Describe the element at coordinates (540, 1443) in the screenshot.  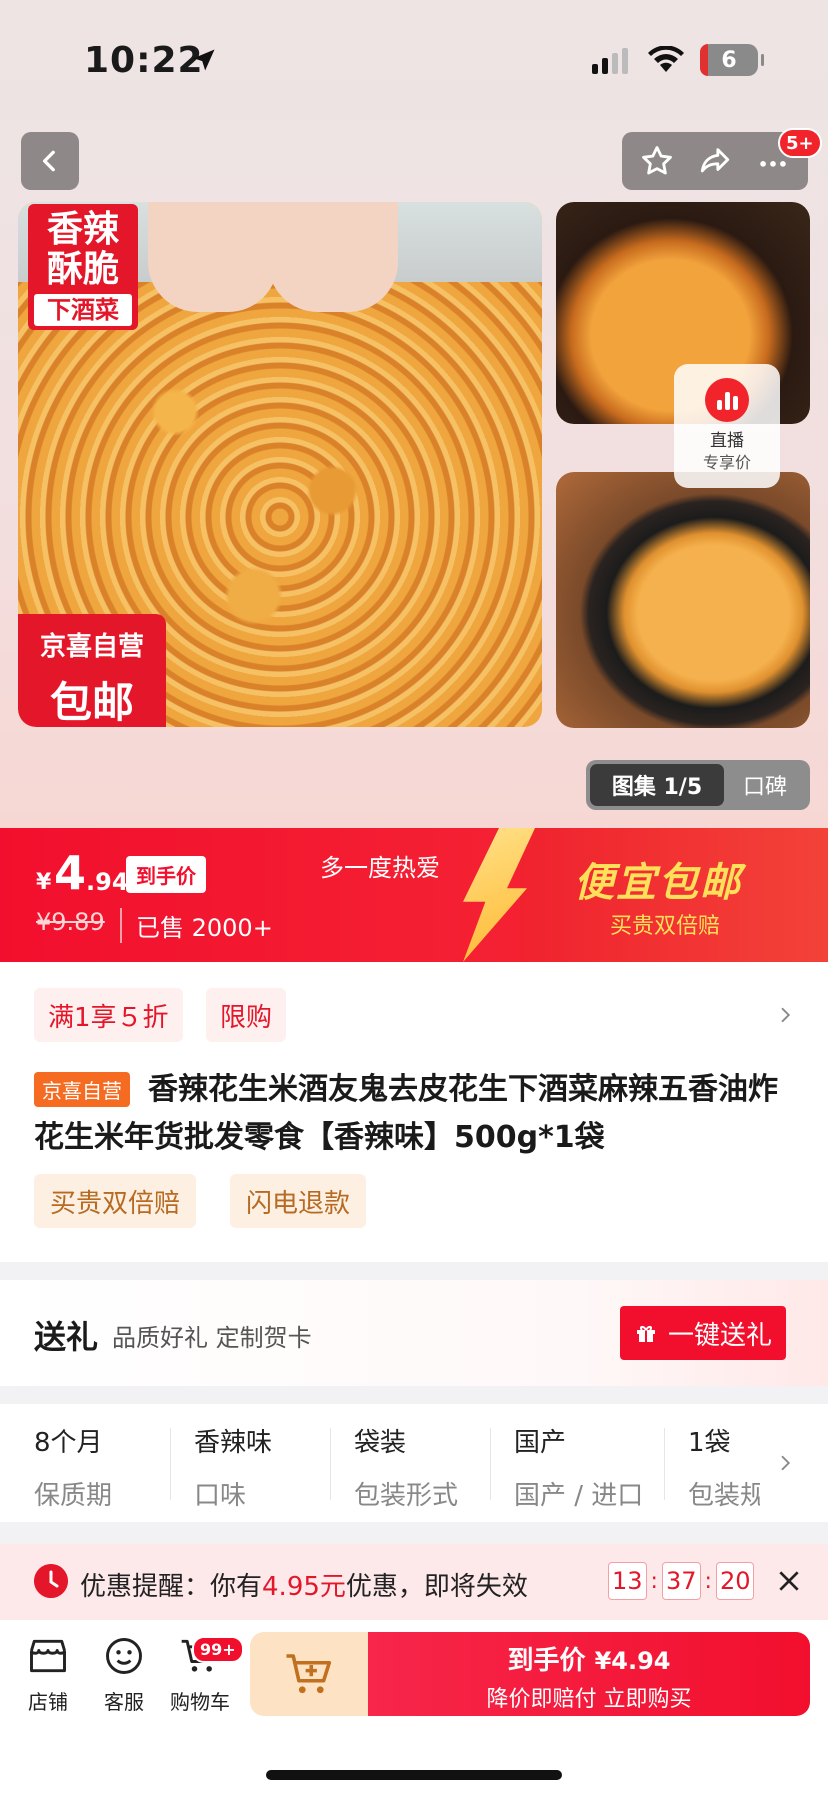
I see `spec-value: 国产` at that location.